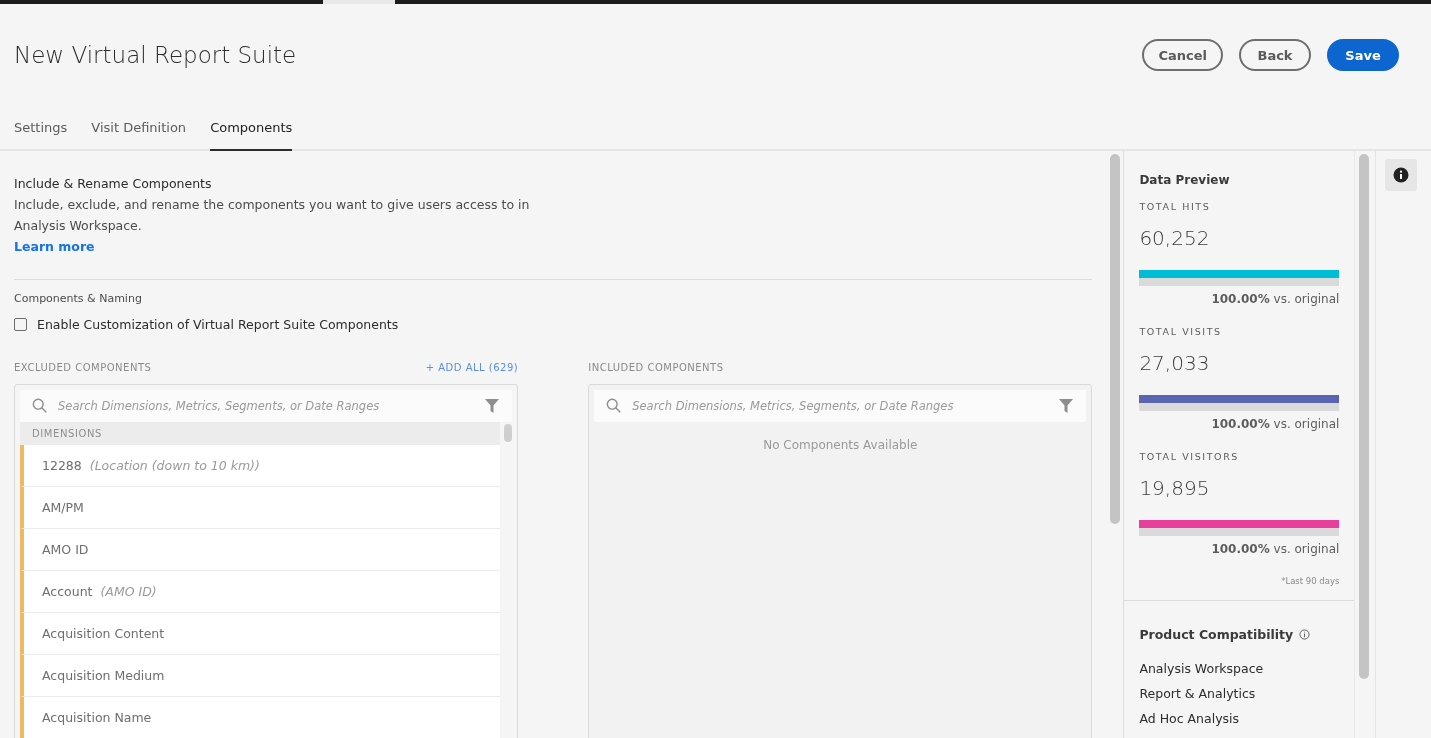 The width and height of the screenshot is (1431, 738). Describe the element at coordinates (139, 128) in the screenshot. I see `tab: Visit Definition` at that location.